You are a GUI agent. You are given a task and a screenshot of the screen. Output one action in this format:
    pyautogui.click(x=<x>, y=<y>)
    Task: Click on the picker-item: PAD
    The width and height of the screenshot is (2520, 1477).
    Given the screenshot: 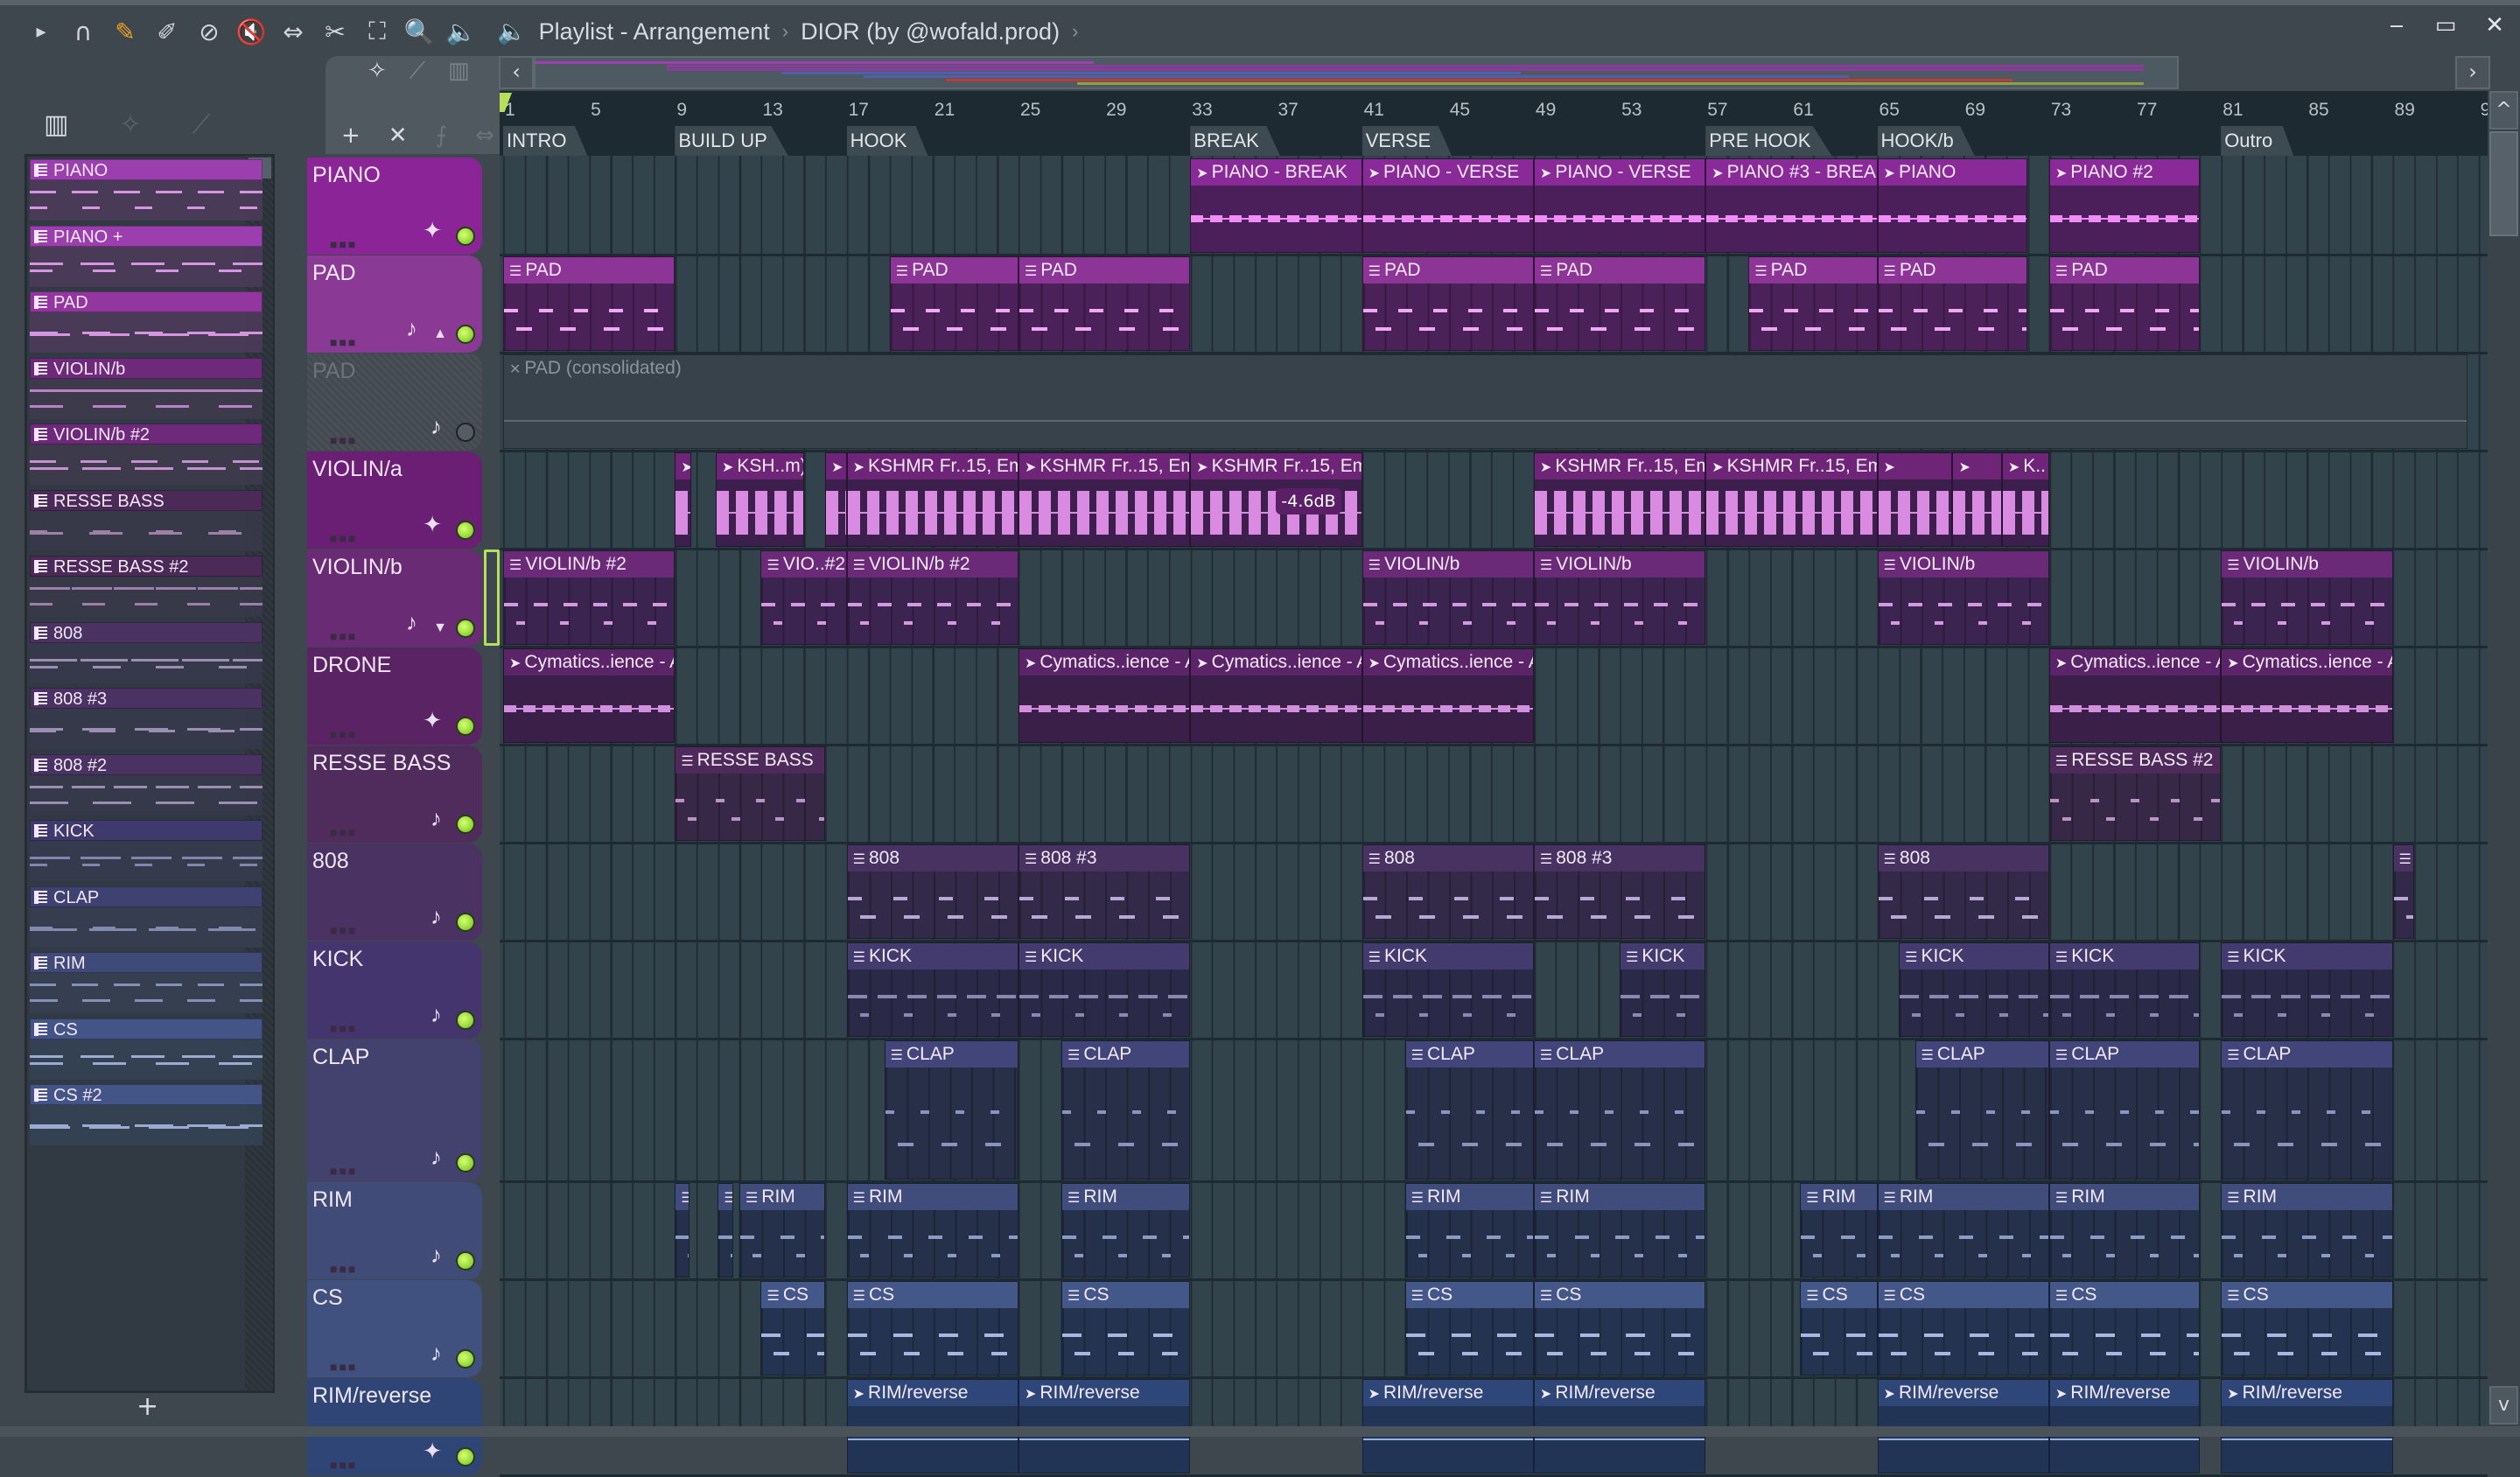 What is the action you would take?
    pyautogui.click(x=146, y=322)
    